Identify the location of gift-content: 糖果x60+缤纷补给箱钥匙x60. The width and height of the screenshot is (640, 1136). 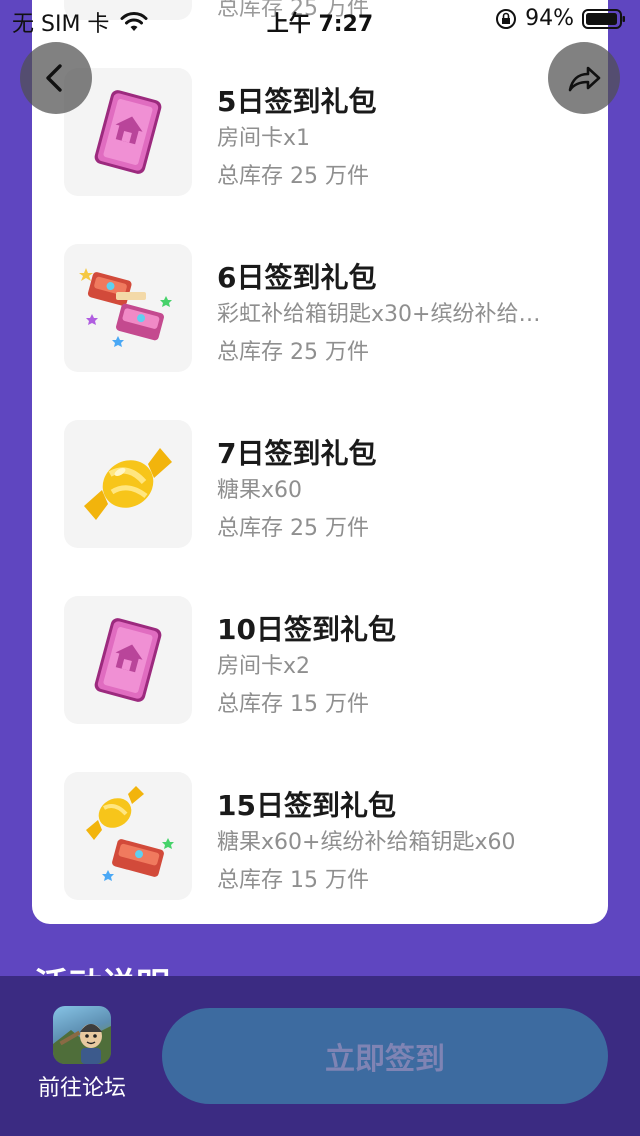
(366, 842).